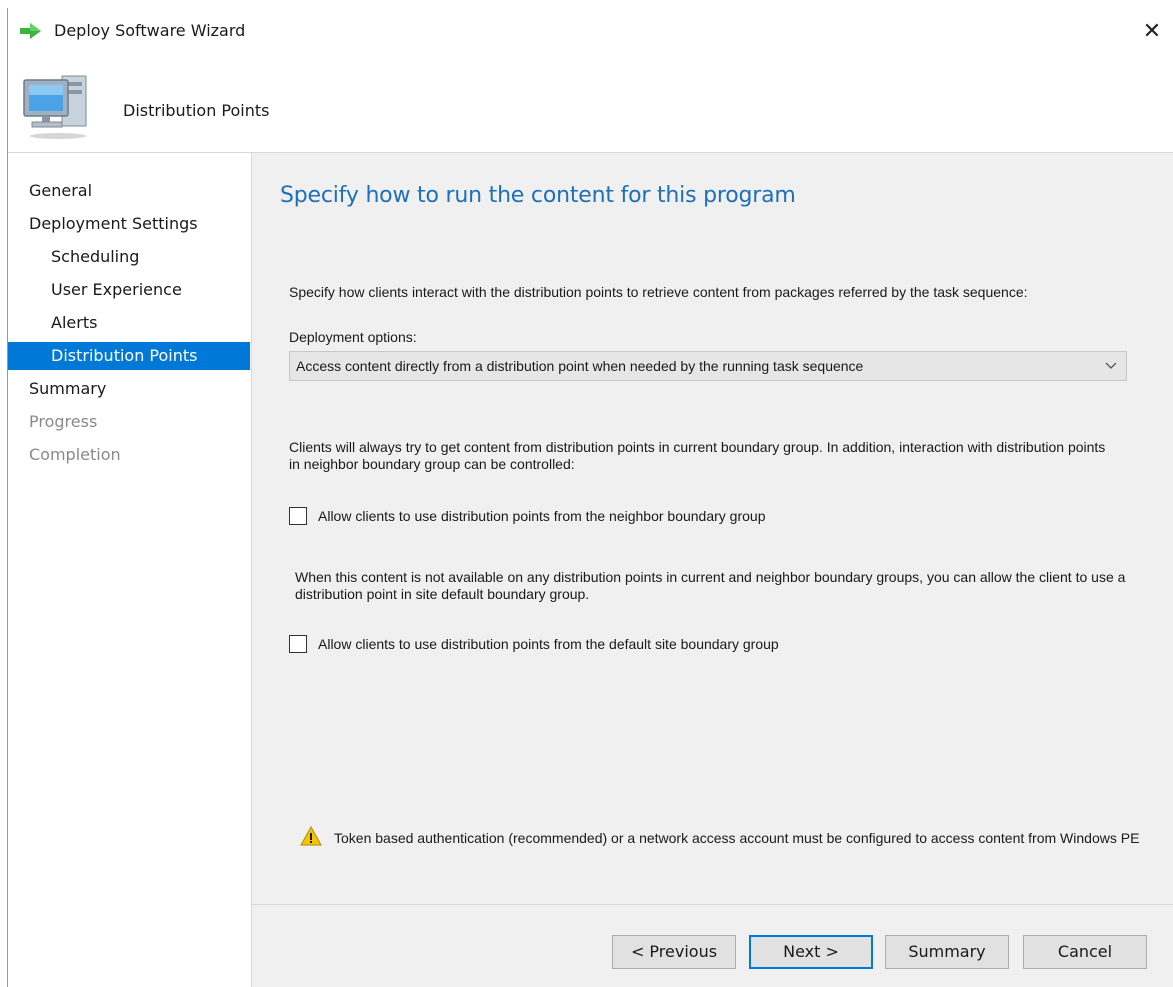  What do you see at coordinates (150, 30) in the screenshot?
I see `window-title: Deploy Software Wizard` at bounding box center [150, 30].